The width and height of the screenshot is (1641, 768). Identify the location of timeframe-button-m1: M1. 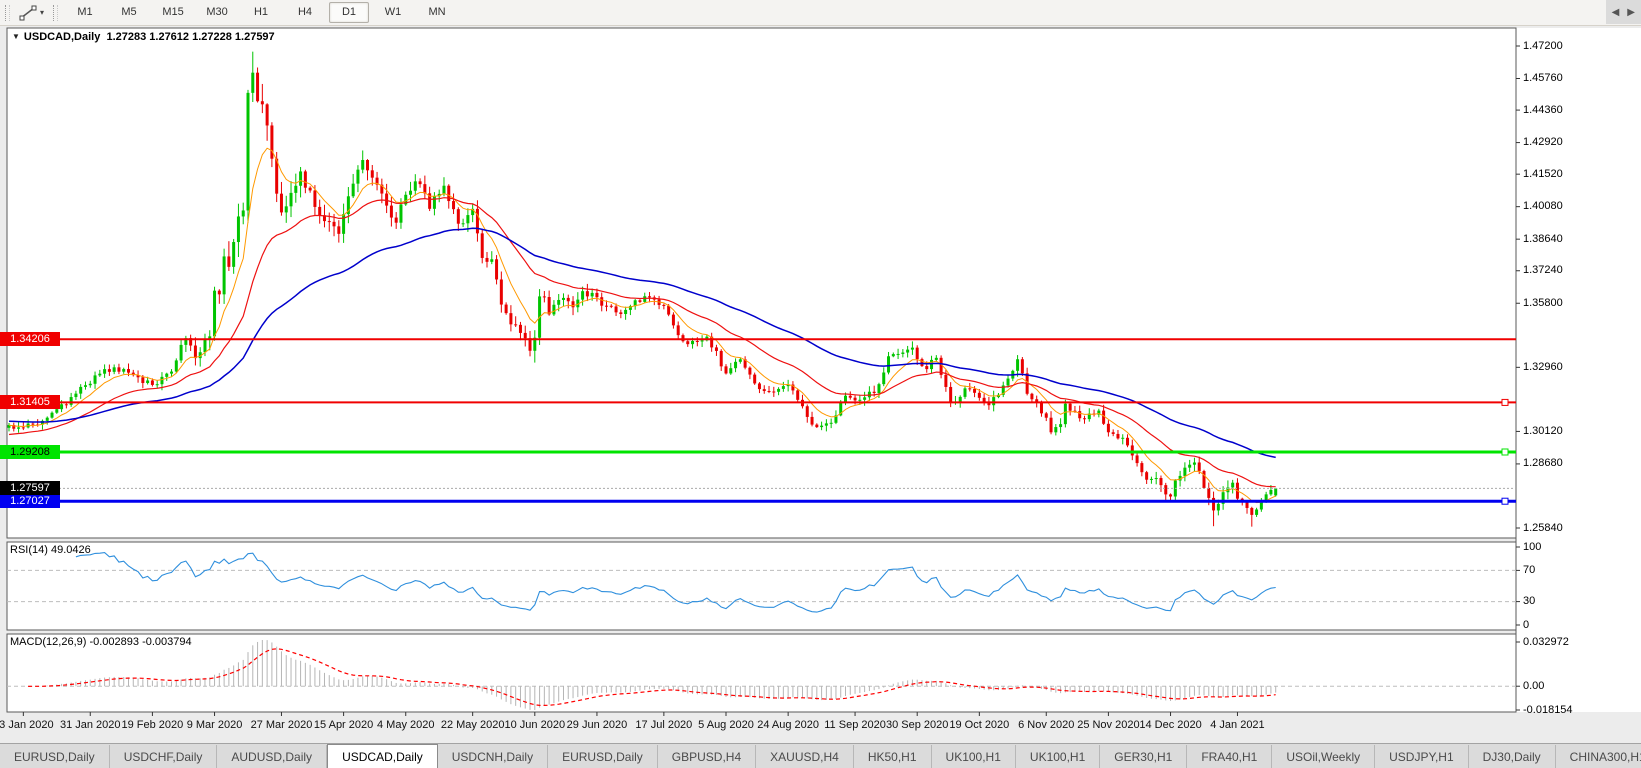
(85, 12).